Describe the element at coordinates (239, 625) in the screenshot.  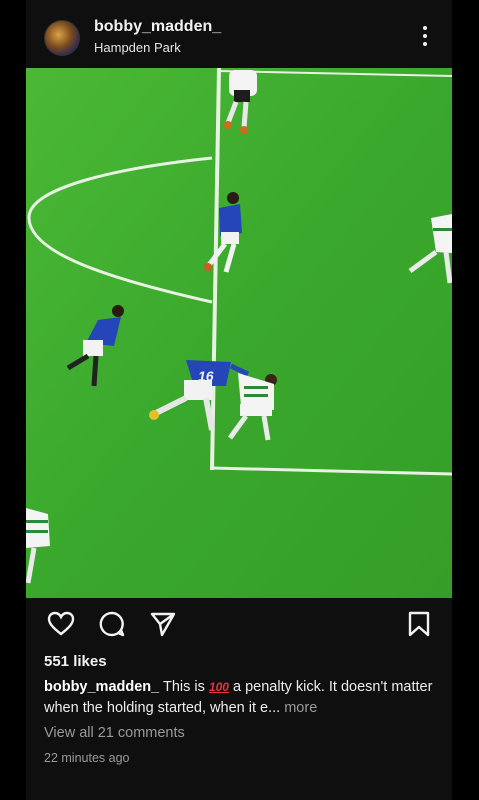
I see `post-actions` at that location.